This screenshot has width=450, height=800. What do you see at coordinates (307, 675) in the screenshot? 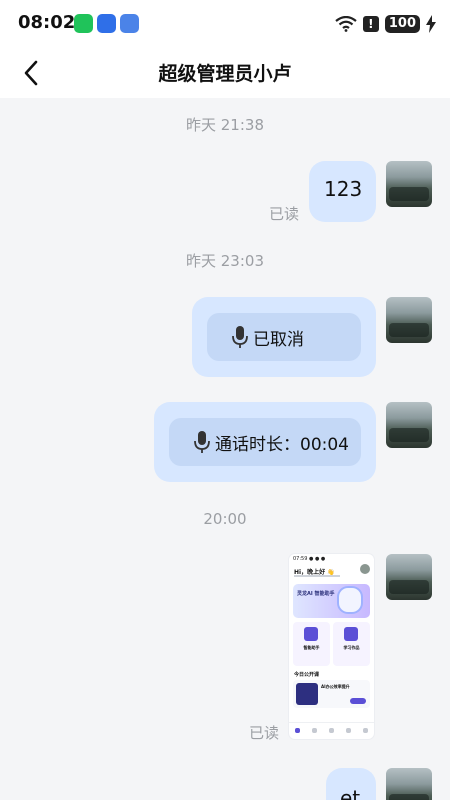
I see `thumb-section-title: 今日公开课` at bounding box center [307, 675].